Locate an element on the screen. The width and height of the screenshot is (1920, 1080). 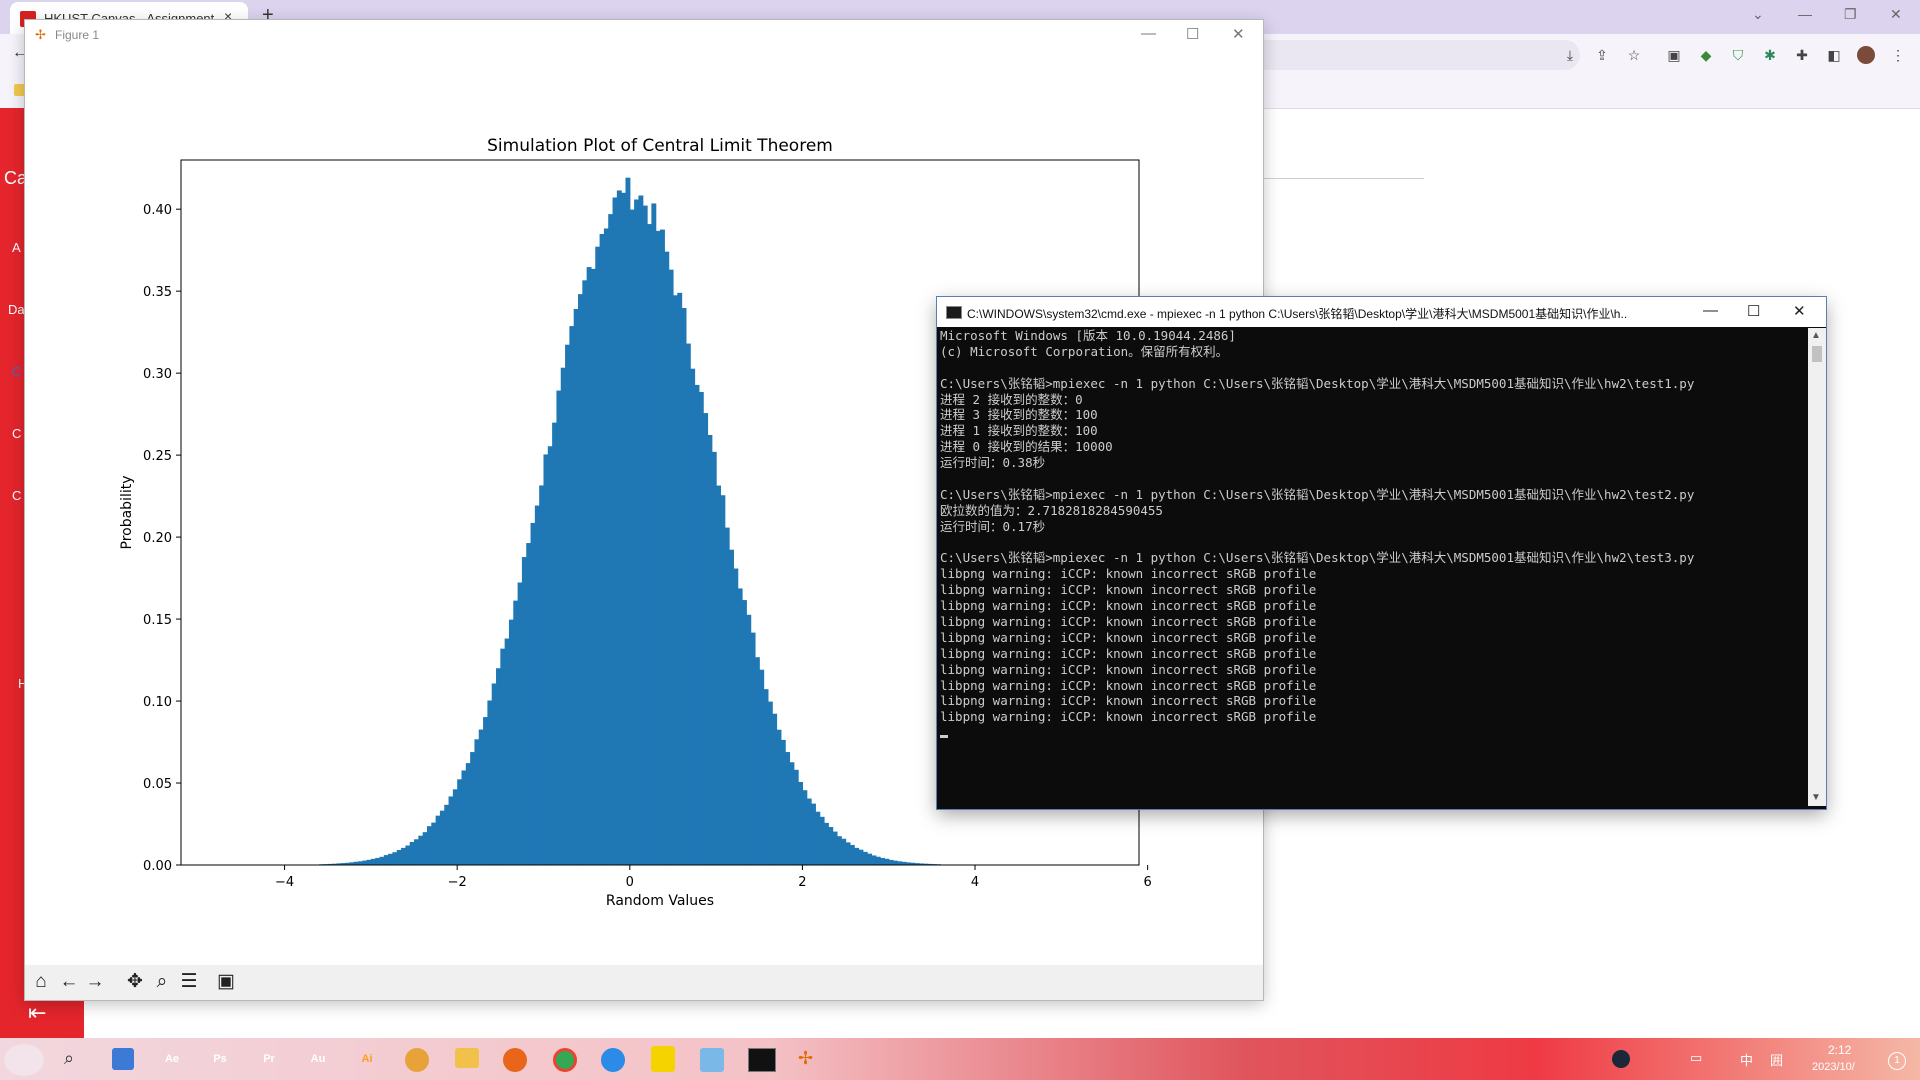
scrollbar-thumb is located at coordinates (1817, 354).